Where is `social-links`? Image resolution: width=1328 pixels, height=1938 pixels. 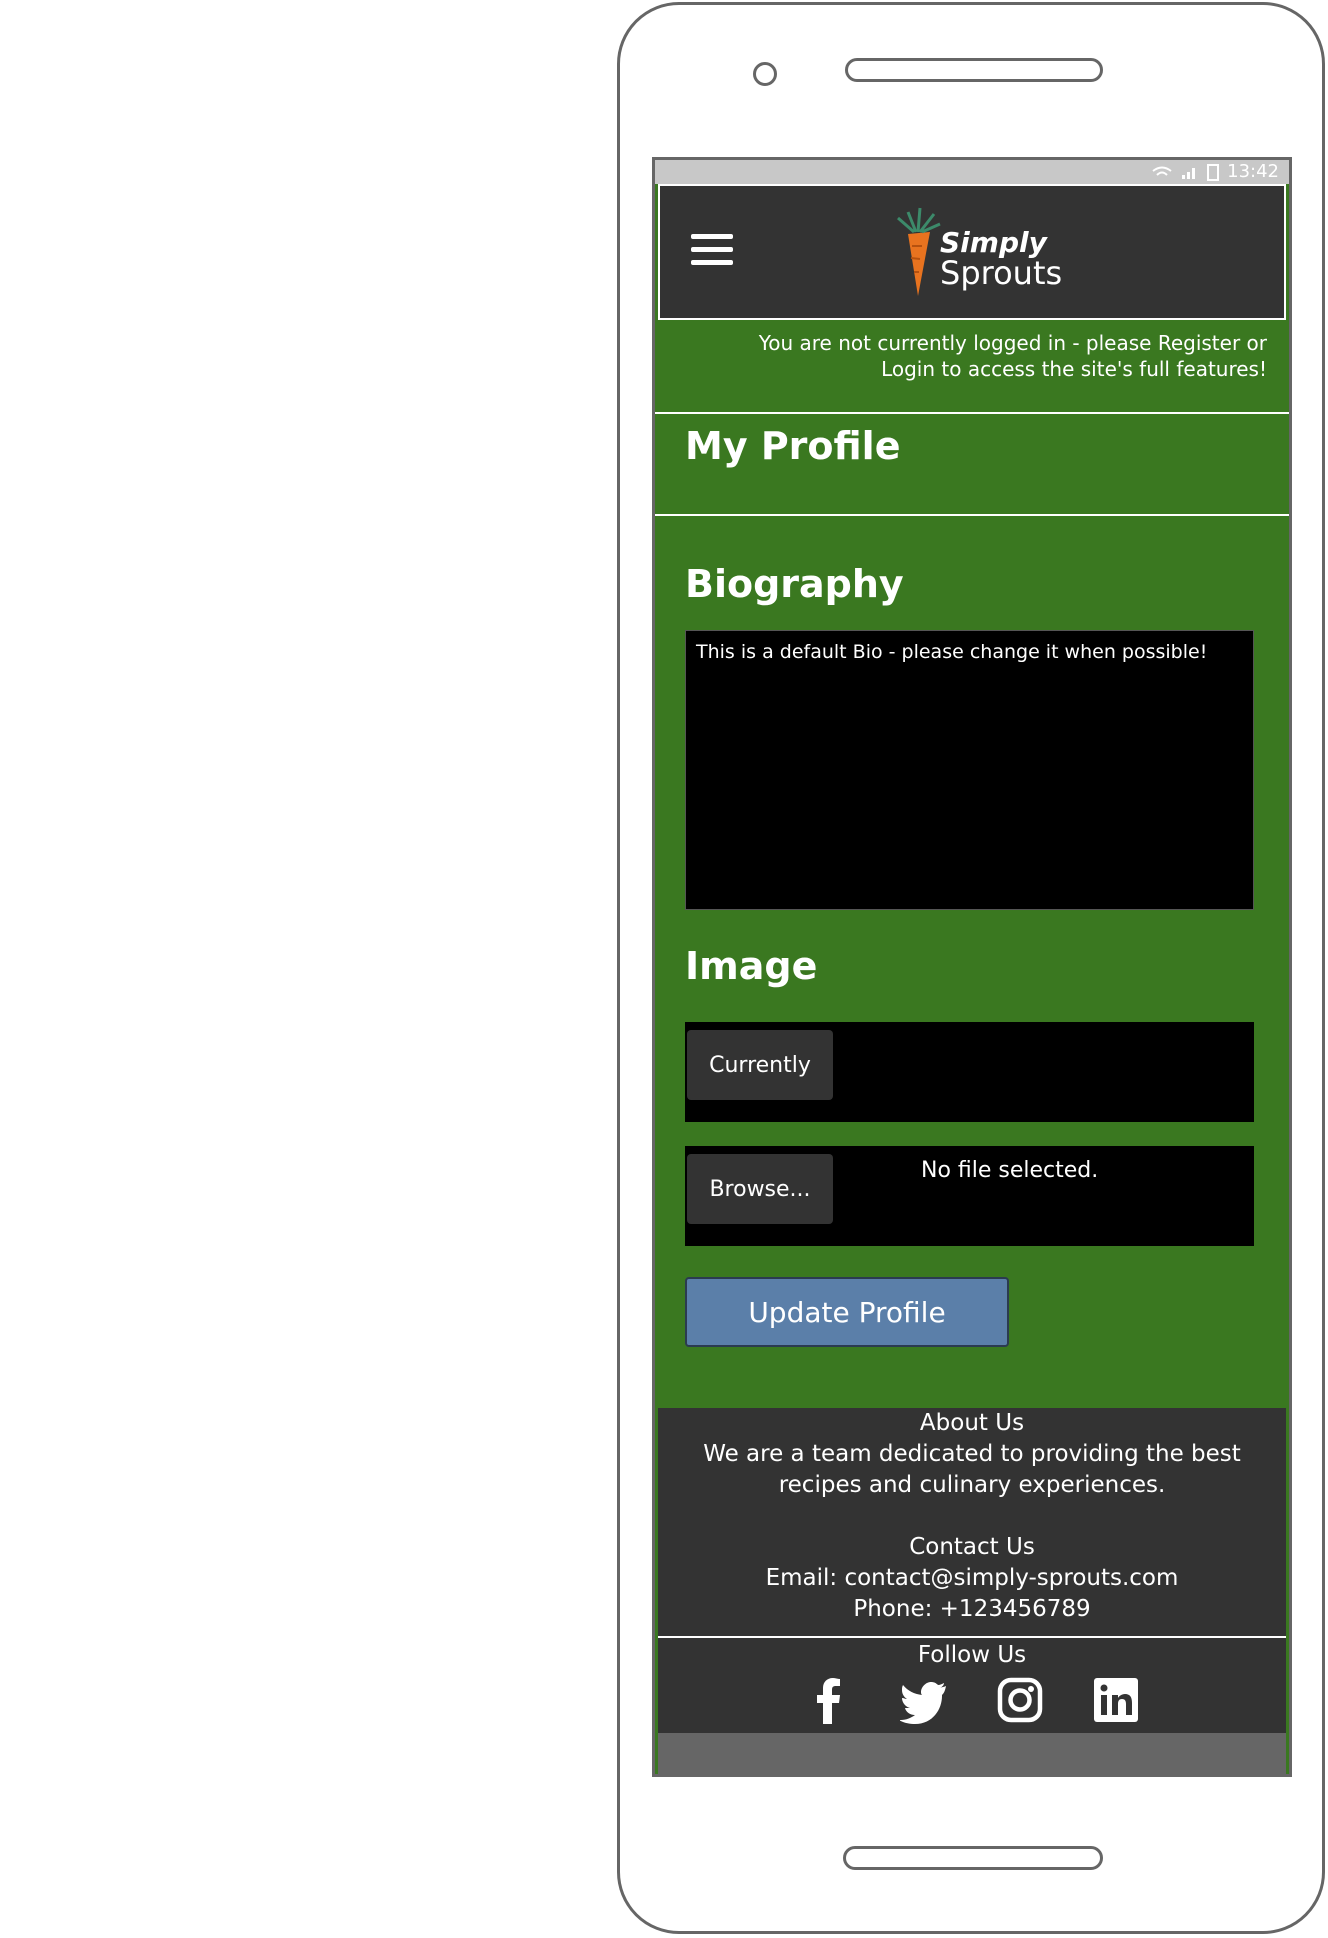 social-links is located at coordinates (972, 1700).